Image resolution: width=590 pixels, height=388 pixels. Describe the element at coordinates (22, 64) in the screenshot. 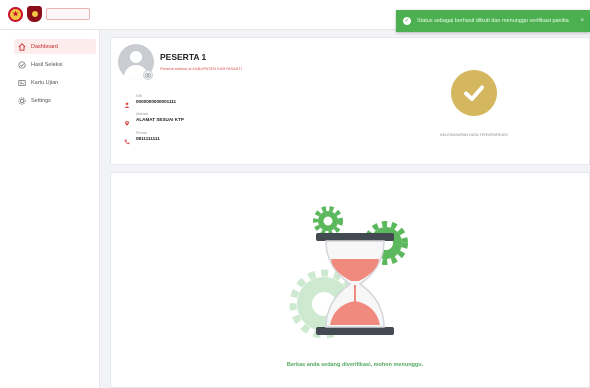

I see `check-circle-icon` at that location.